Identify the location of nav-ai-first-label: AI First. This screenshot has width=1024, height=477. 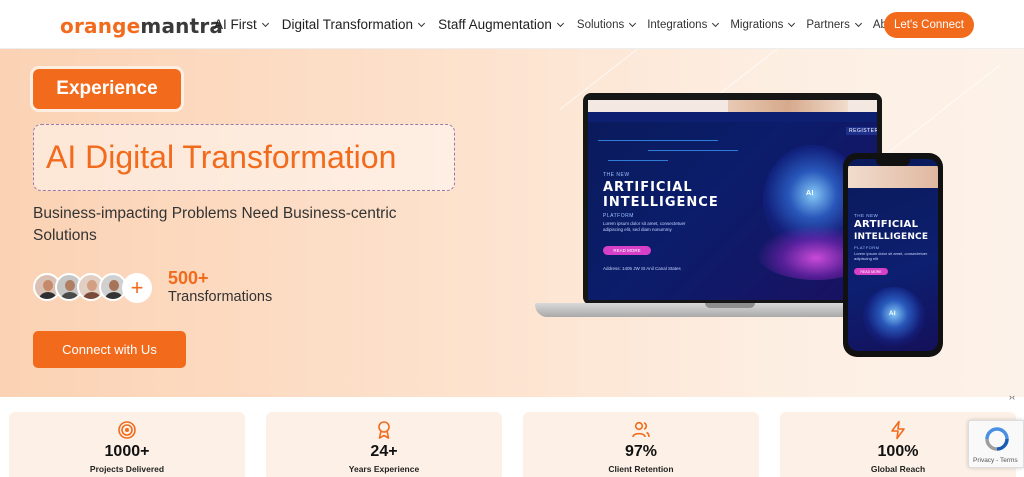
(235, 24).